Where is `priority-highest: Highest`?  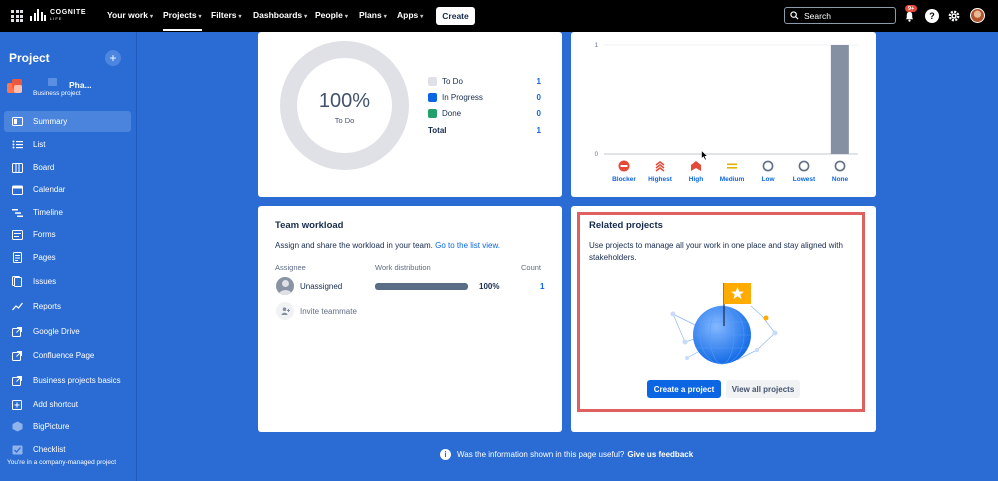
priority-highest: Highest is located at coordinates (660, 171).